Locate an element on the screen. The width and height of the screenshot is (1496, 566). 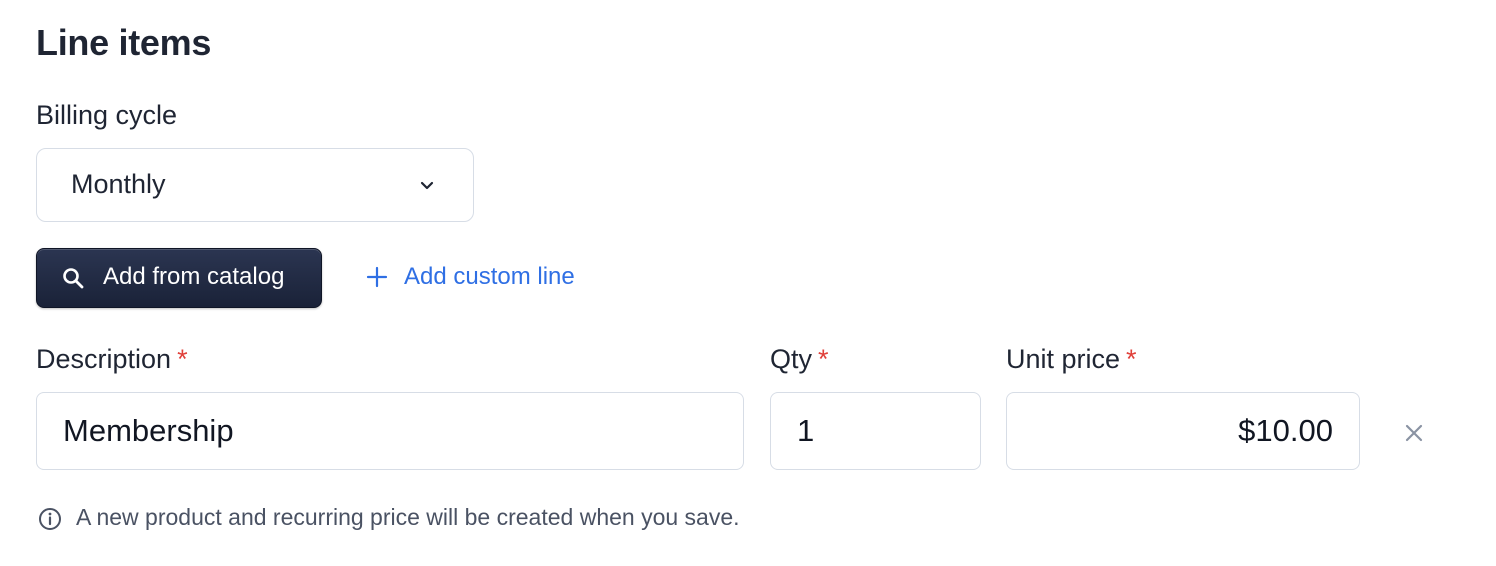
search-icon is located at coordinates (73, 278).